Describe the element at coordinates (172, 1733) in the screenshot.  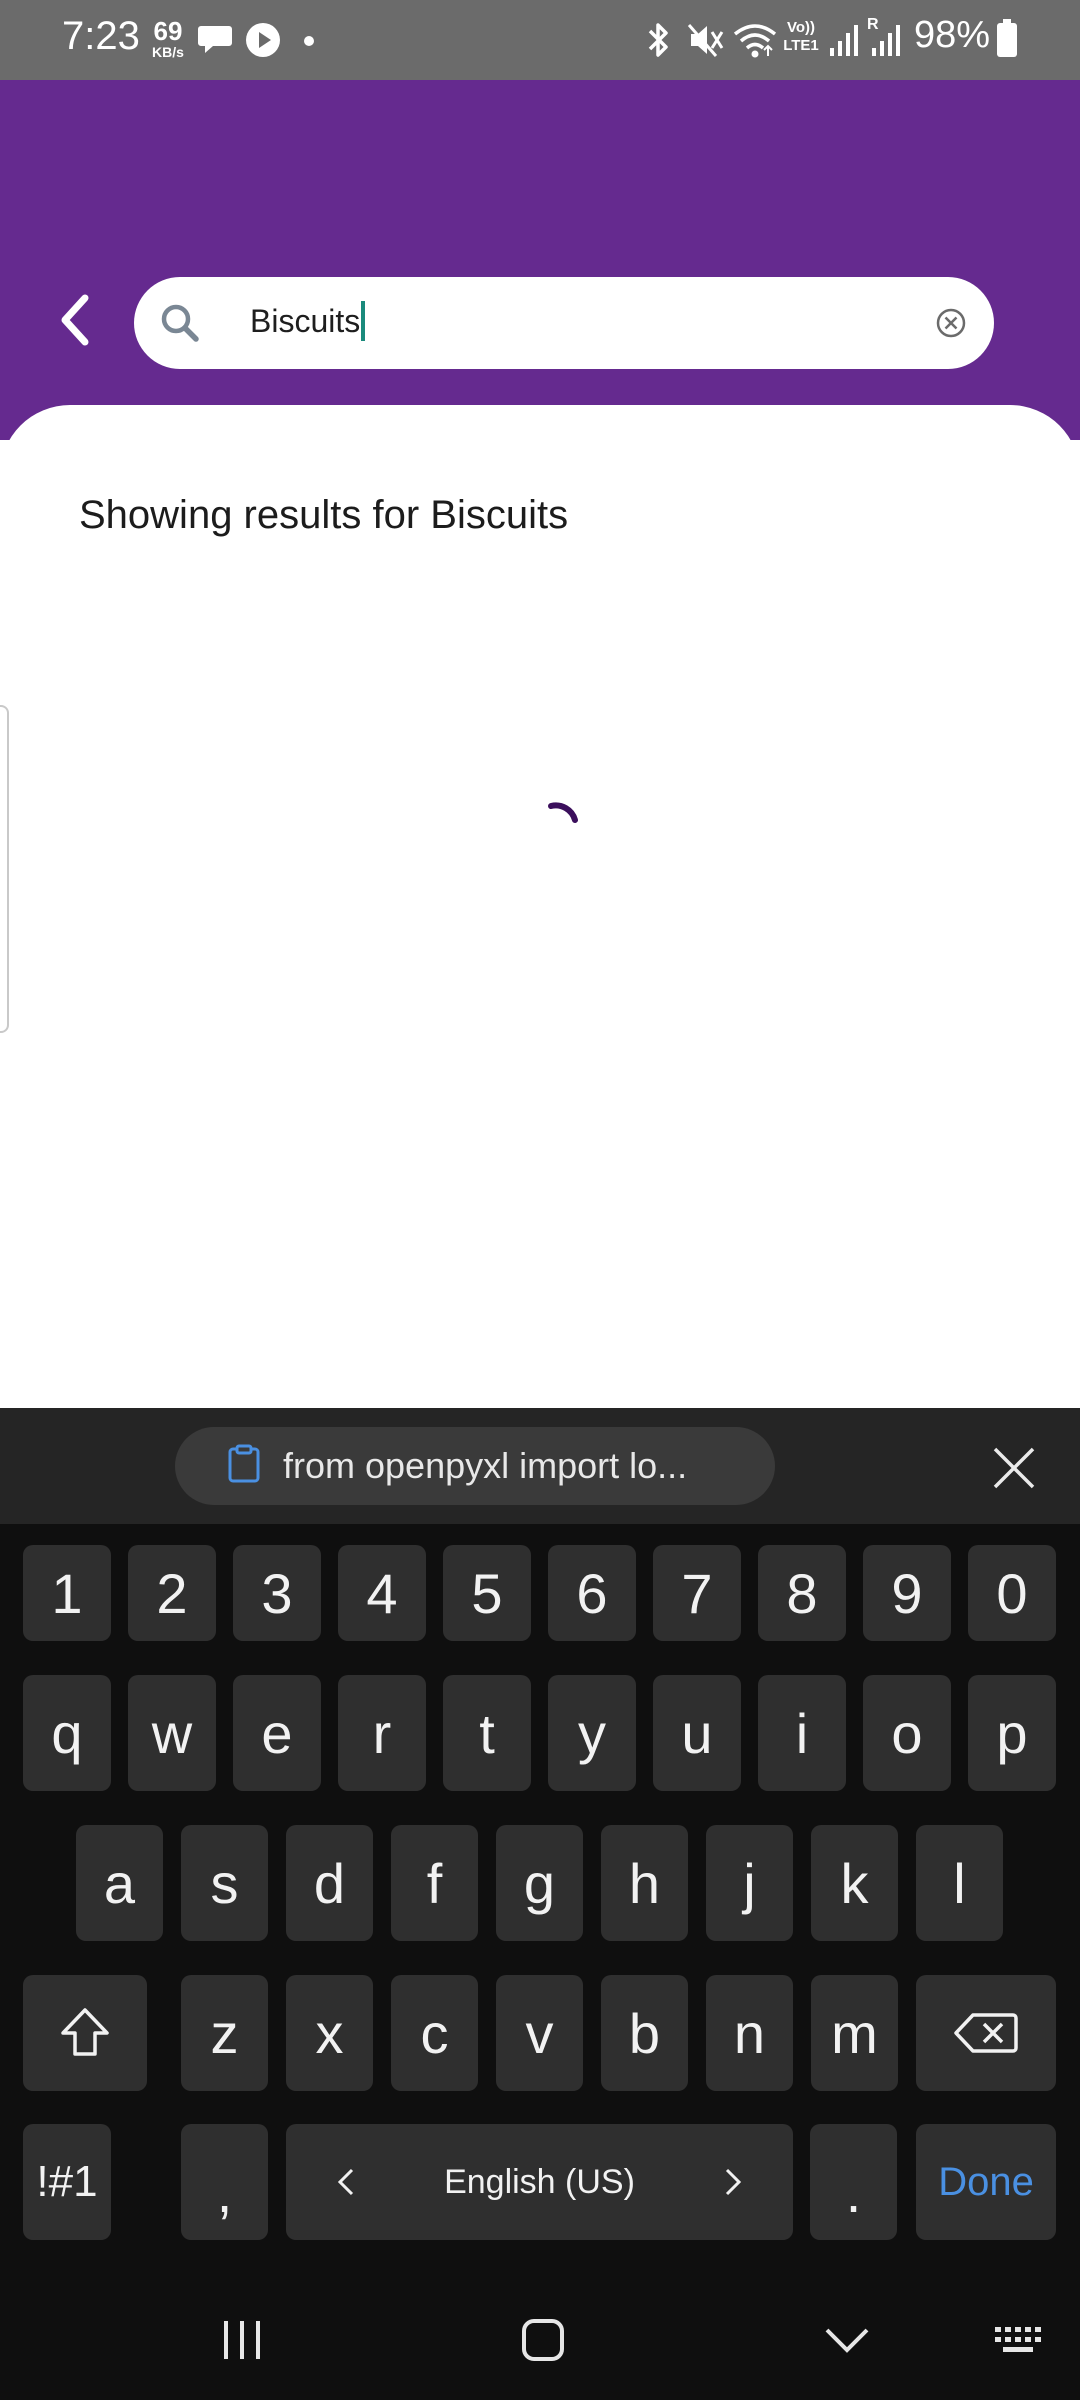
I see `key-w: w` at that location.